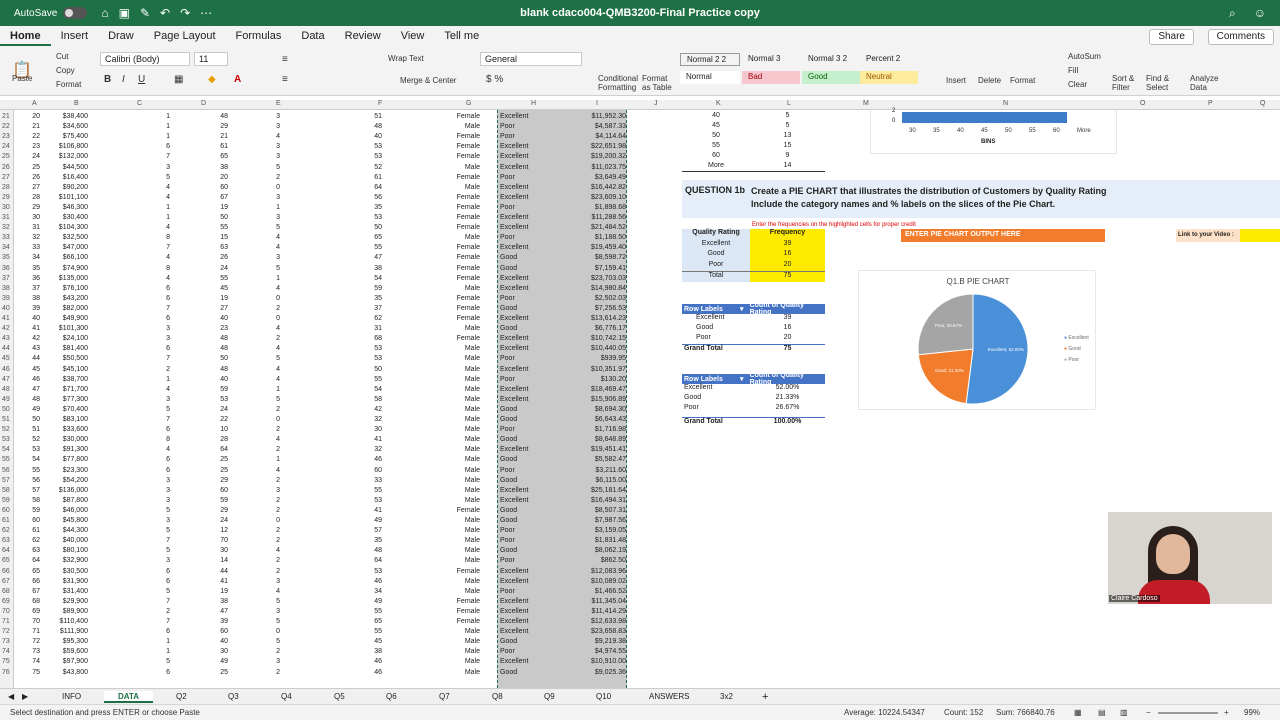 This screenshot has width=1280, height=720. Describe the element at coordinates (1148, 712) in the screenshot. I see `zoom-out-icon: −` at that location.